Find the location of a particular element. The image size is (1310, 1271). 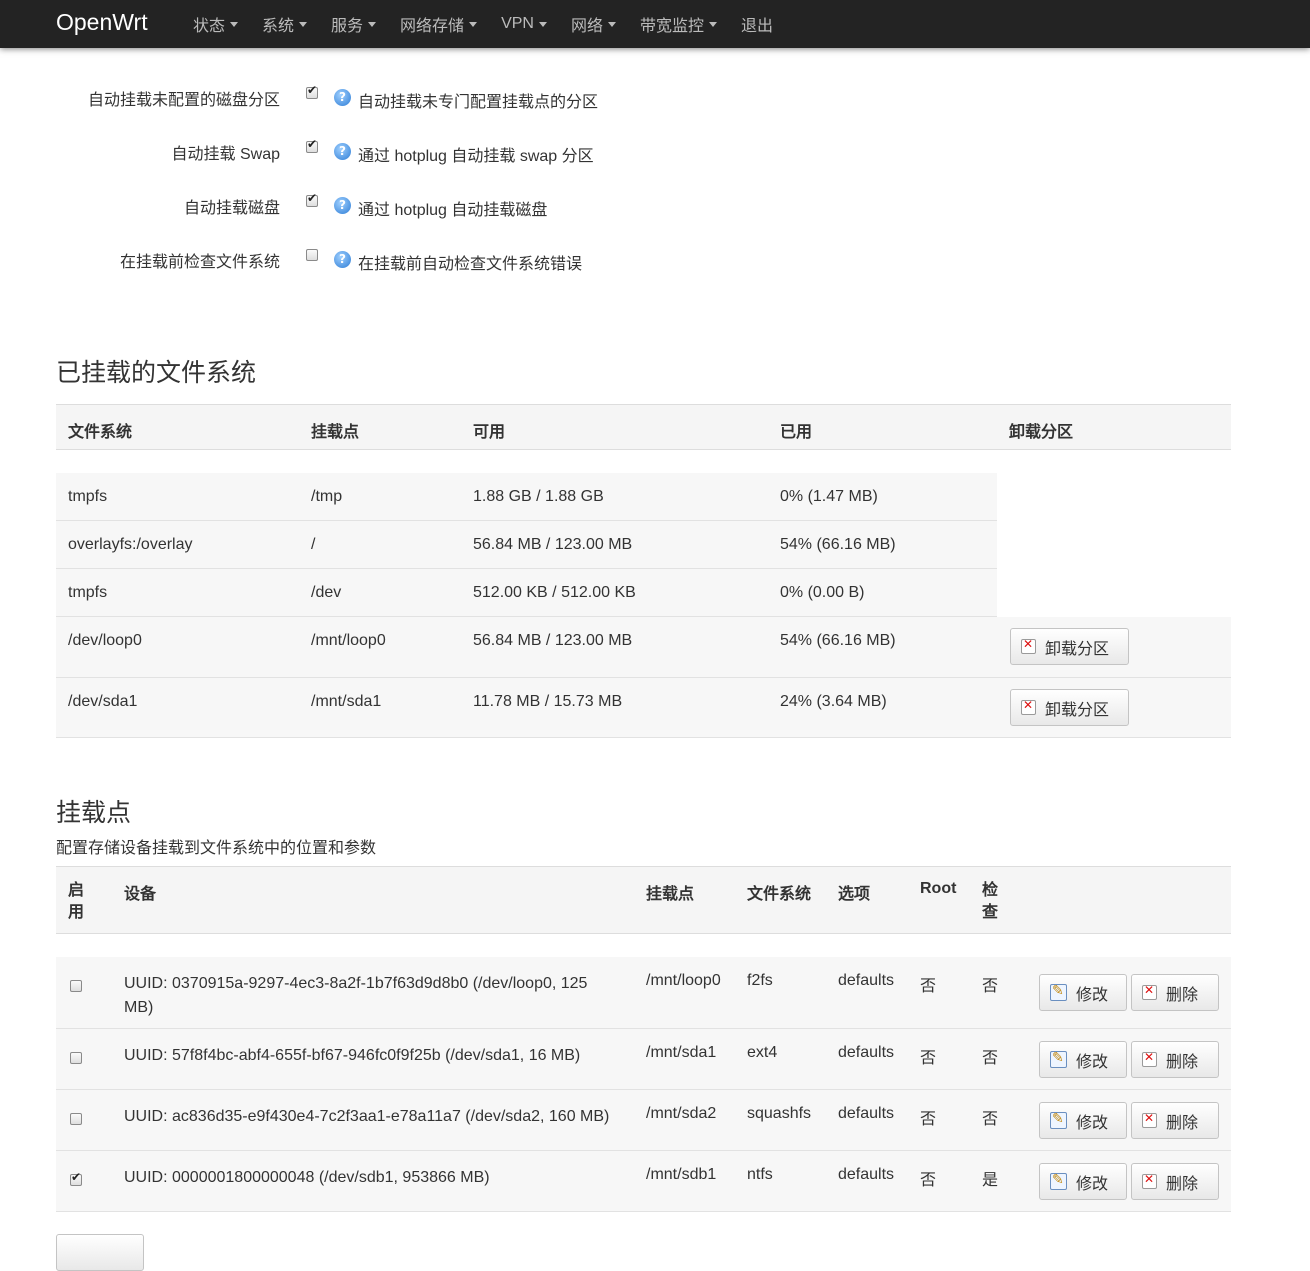

nav-item-label: 系统 is located at coordinates (278, 26).